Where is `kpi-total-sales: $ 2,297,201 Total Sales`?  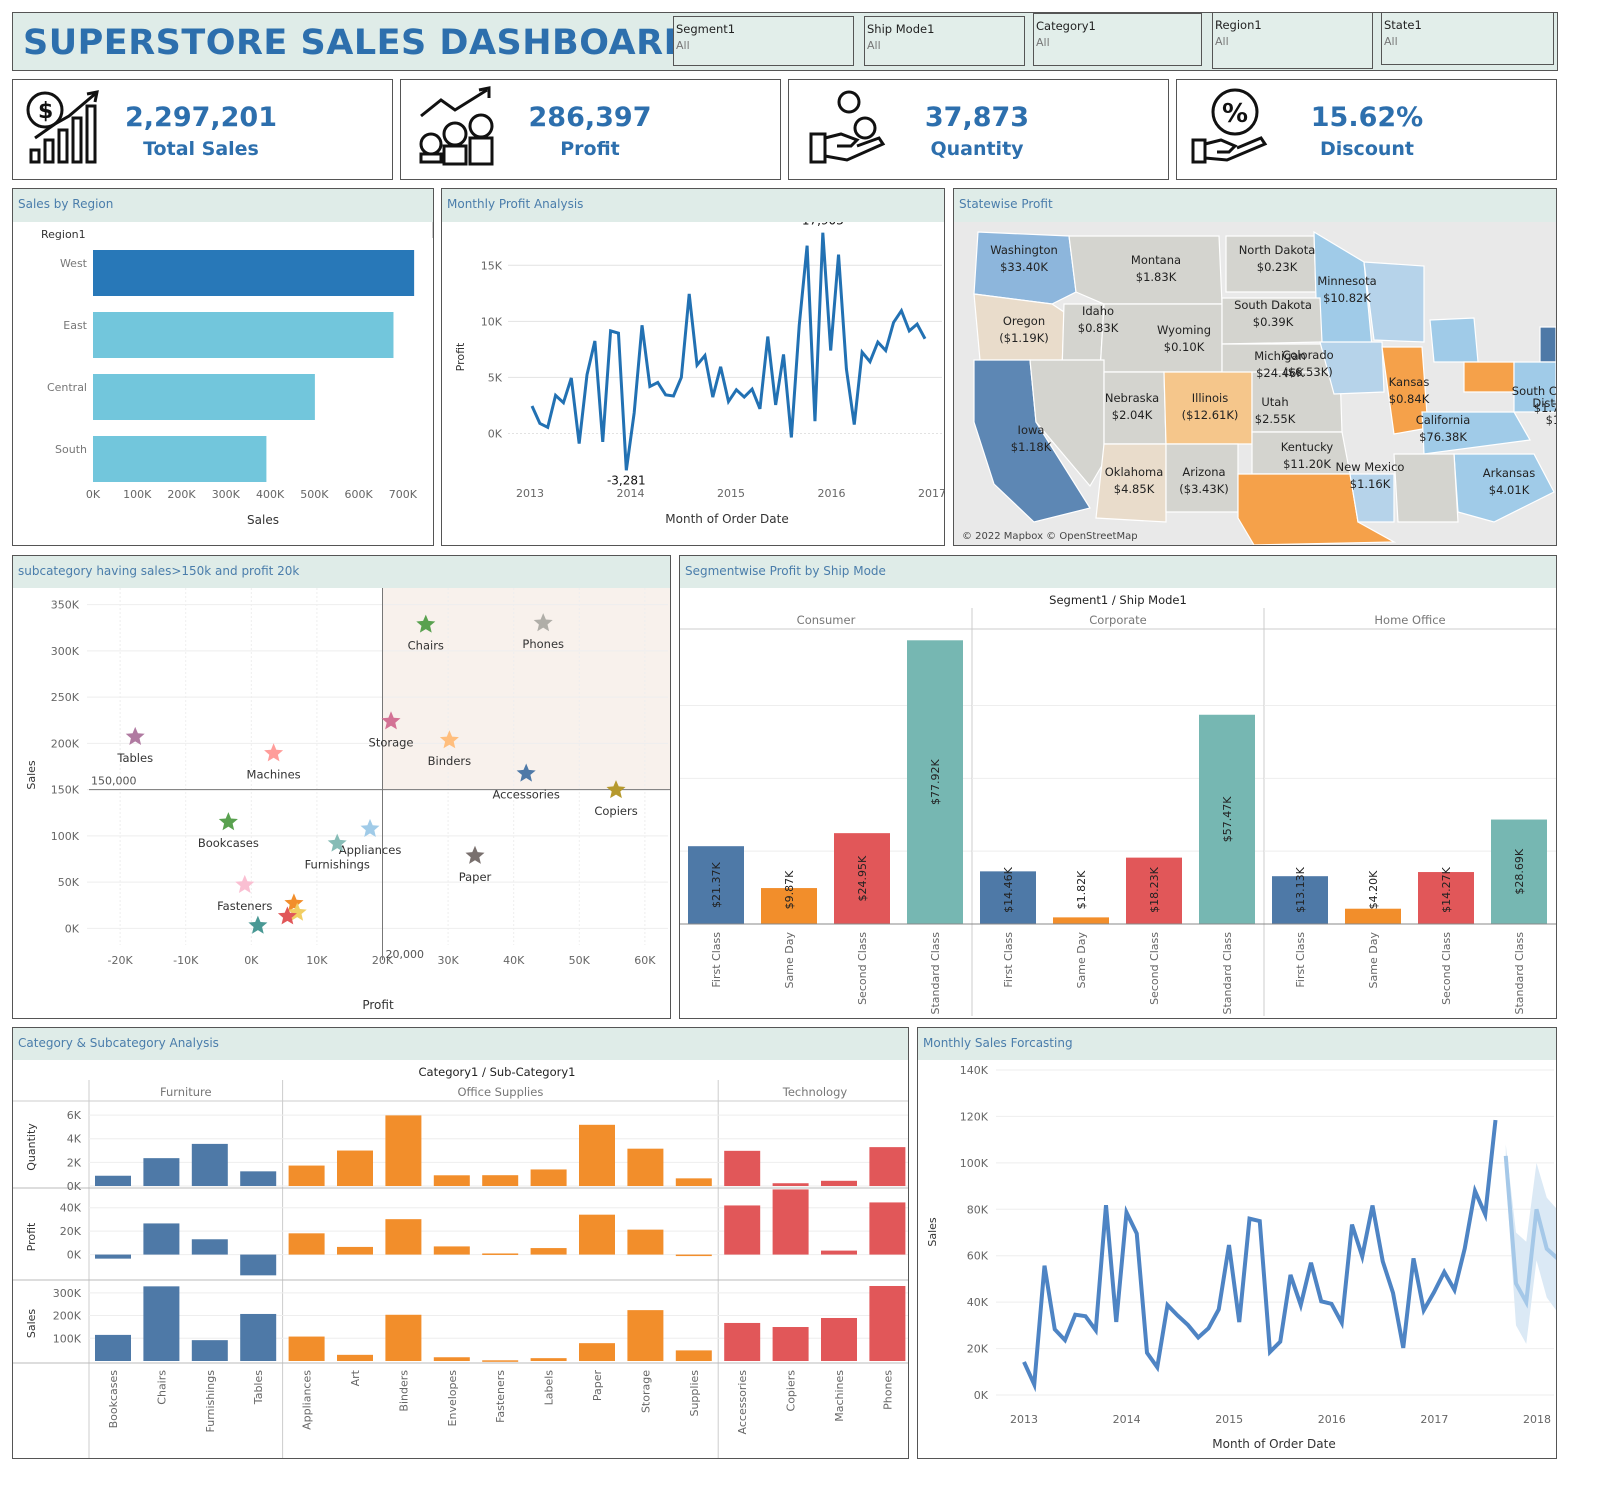
kpi-total-sales: $ 2,297,201 Total Sales is located at coordinates (202, 129).